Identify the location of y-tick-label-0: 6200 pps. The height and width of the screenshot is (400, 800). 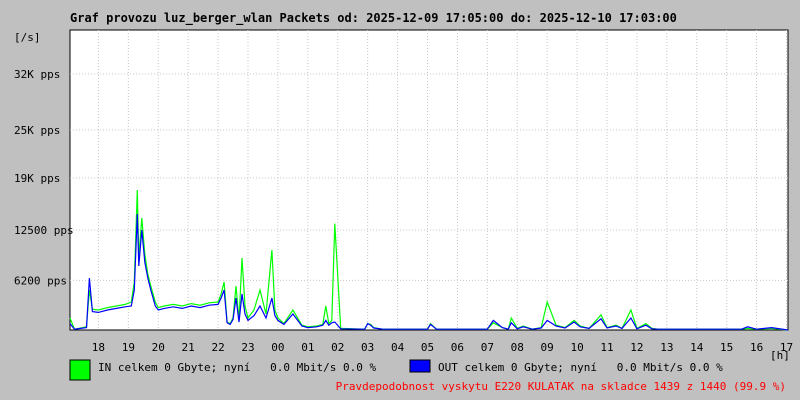
(40, 280).